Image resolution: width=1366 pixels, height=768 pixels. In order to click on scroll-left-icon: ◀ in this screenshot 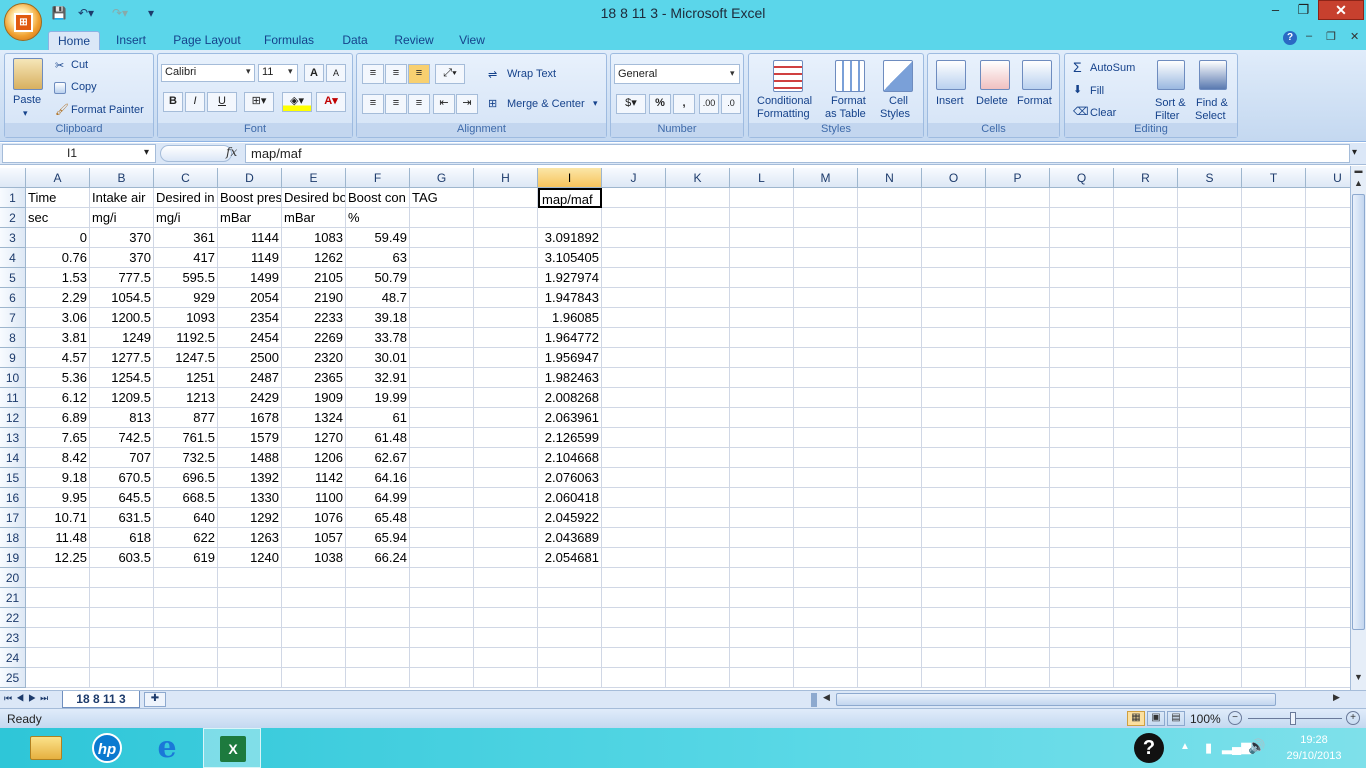, I will do `click(826, 699)`.